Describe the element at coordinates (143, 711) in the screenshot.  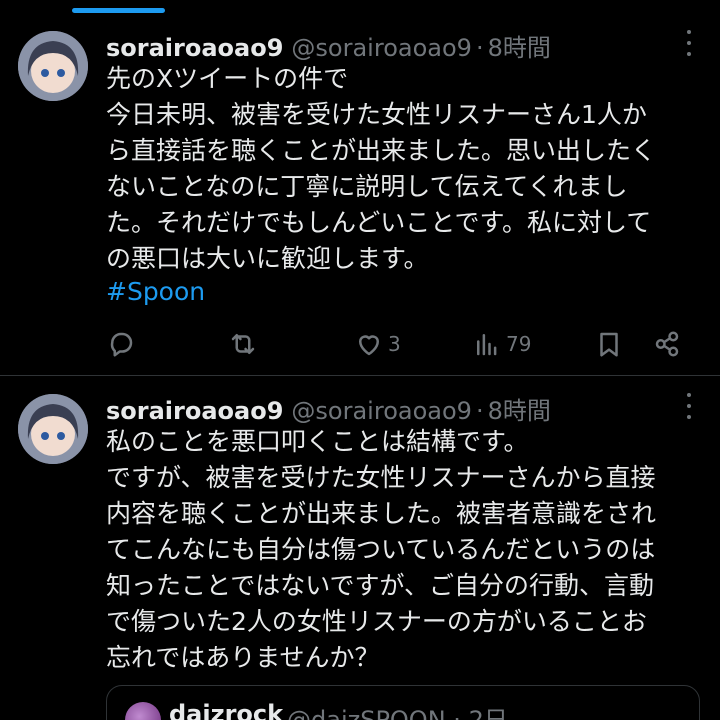
I see `quoted-avatar` at that location.